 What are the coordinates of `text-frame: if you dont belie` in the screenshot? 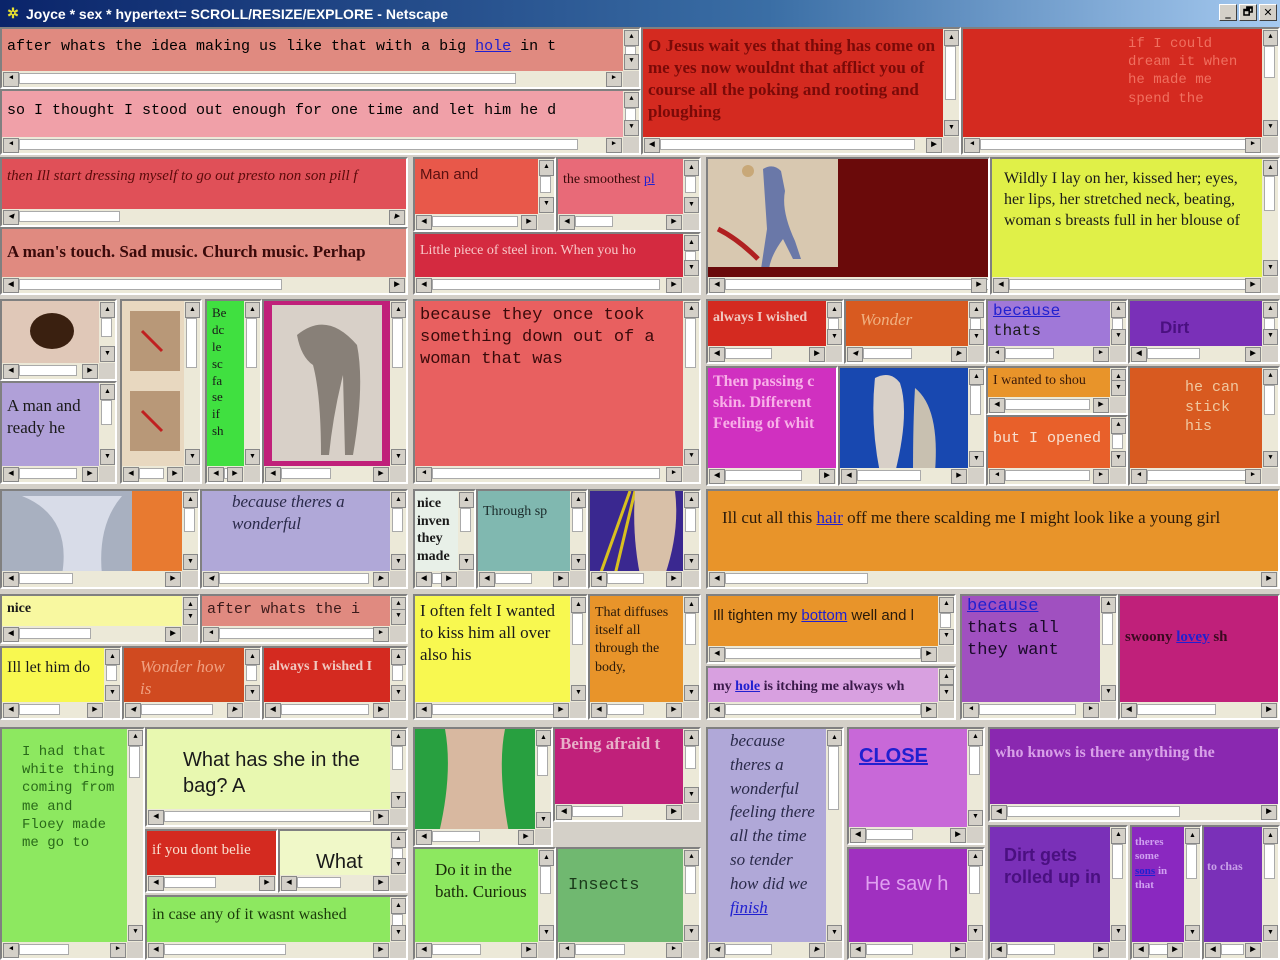 It's located at (211, 861).